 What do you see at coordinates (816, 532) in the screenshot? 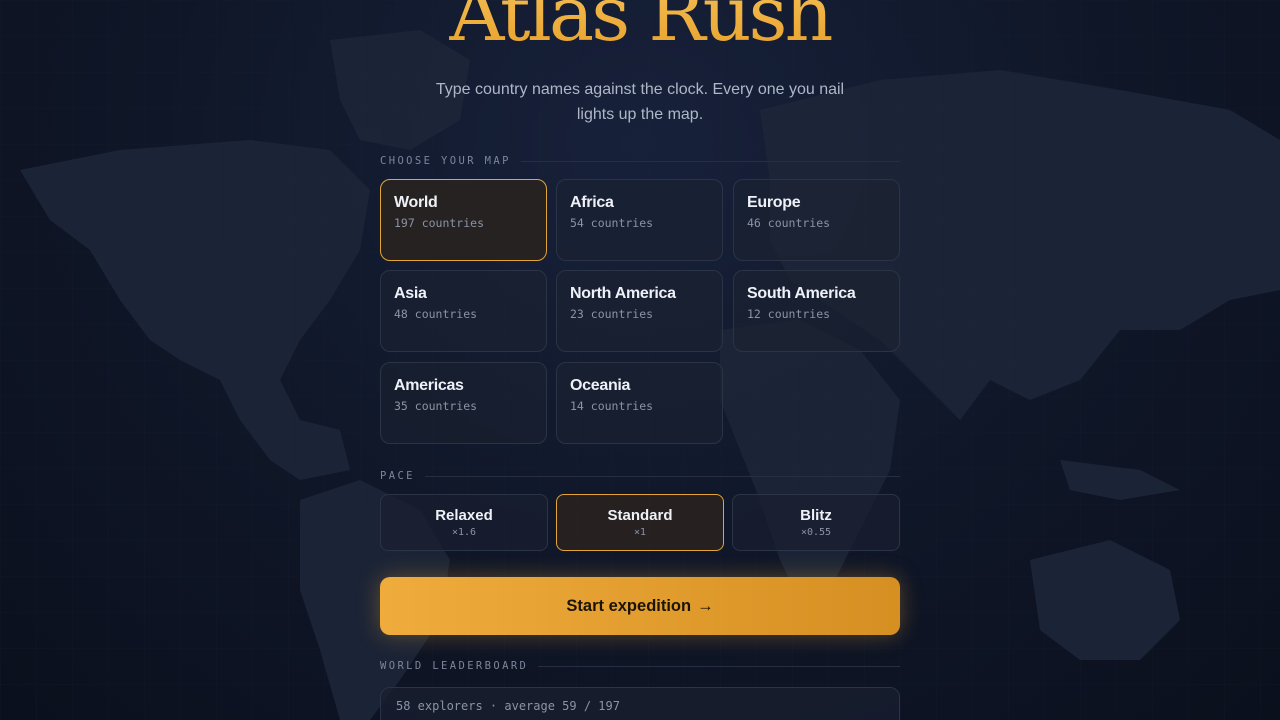
I see `pace-multiplier: ×0.55` at bounding box center [816, 532].